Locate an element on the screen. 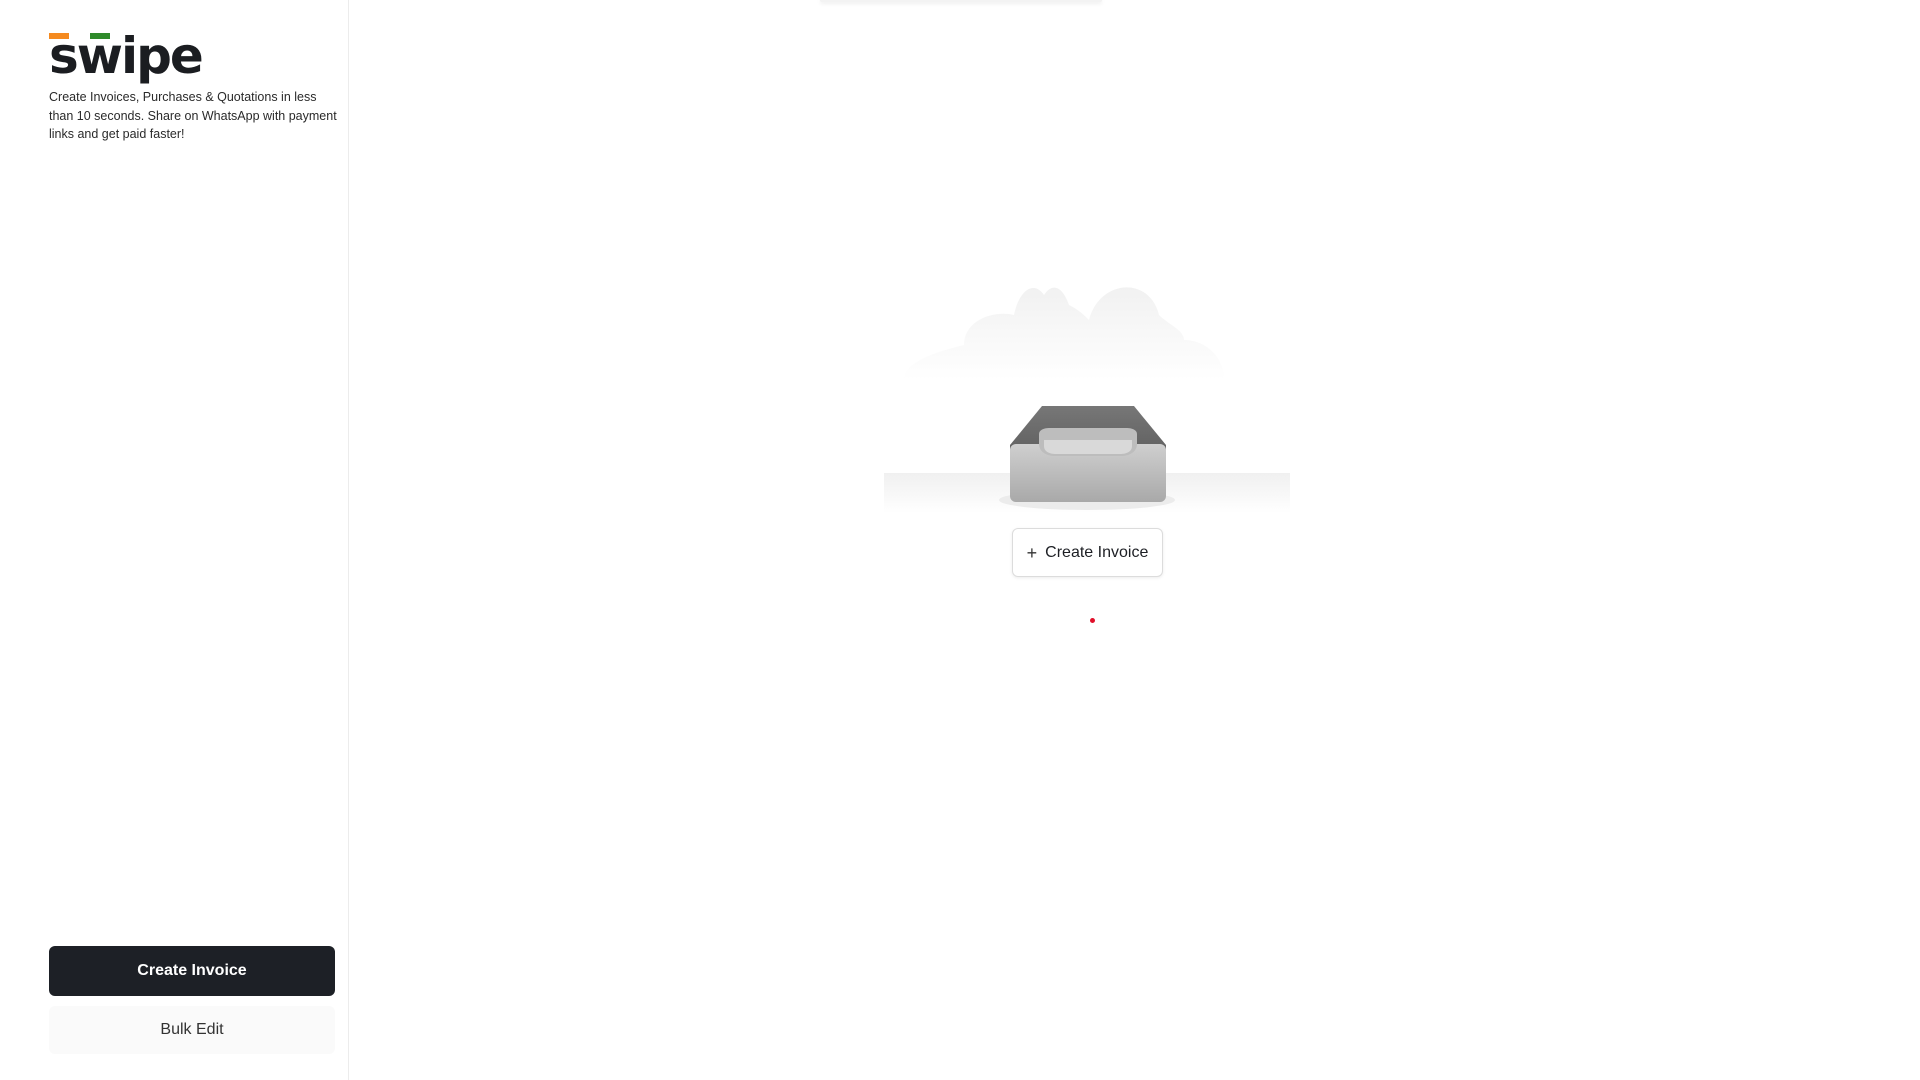 This screenshot has width=1920, height=1080. plus-icon: + is located at coordinates (1032, 552).